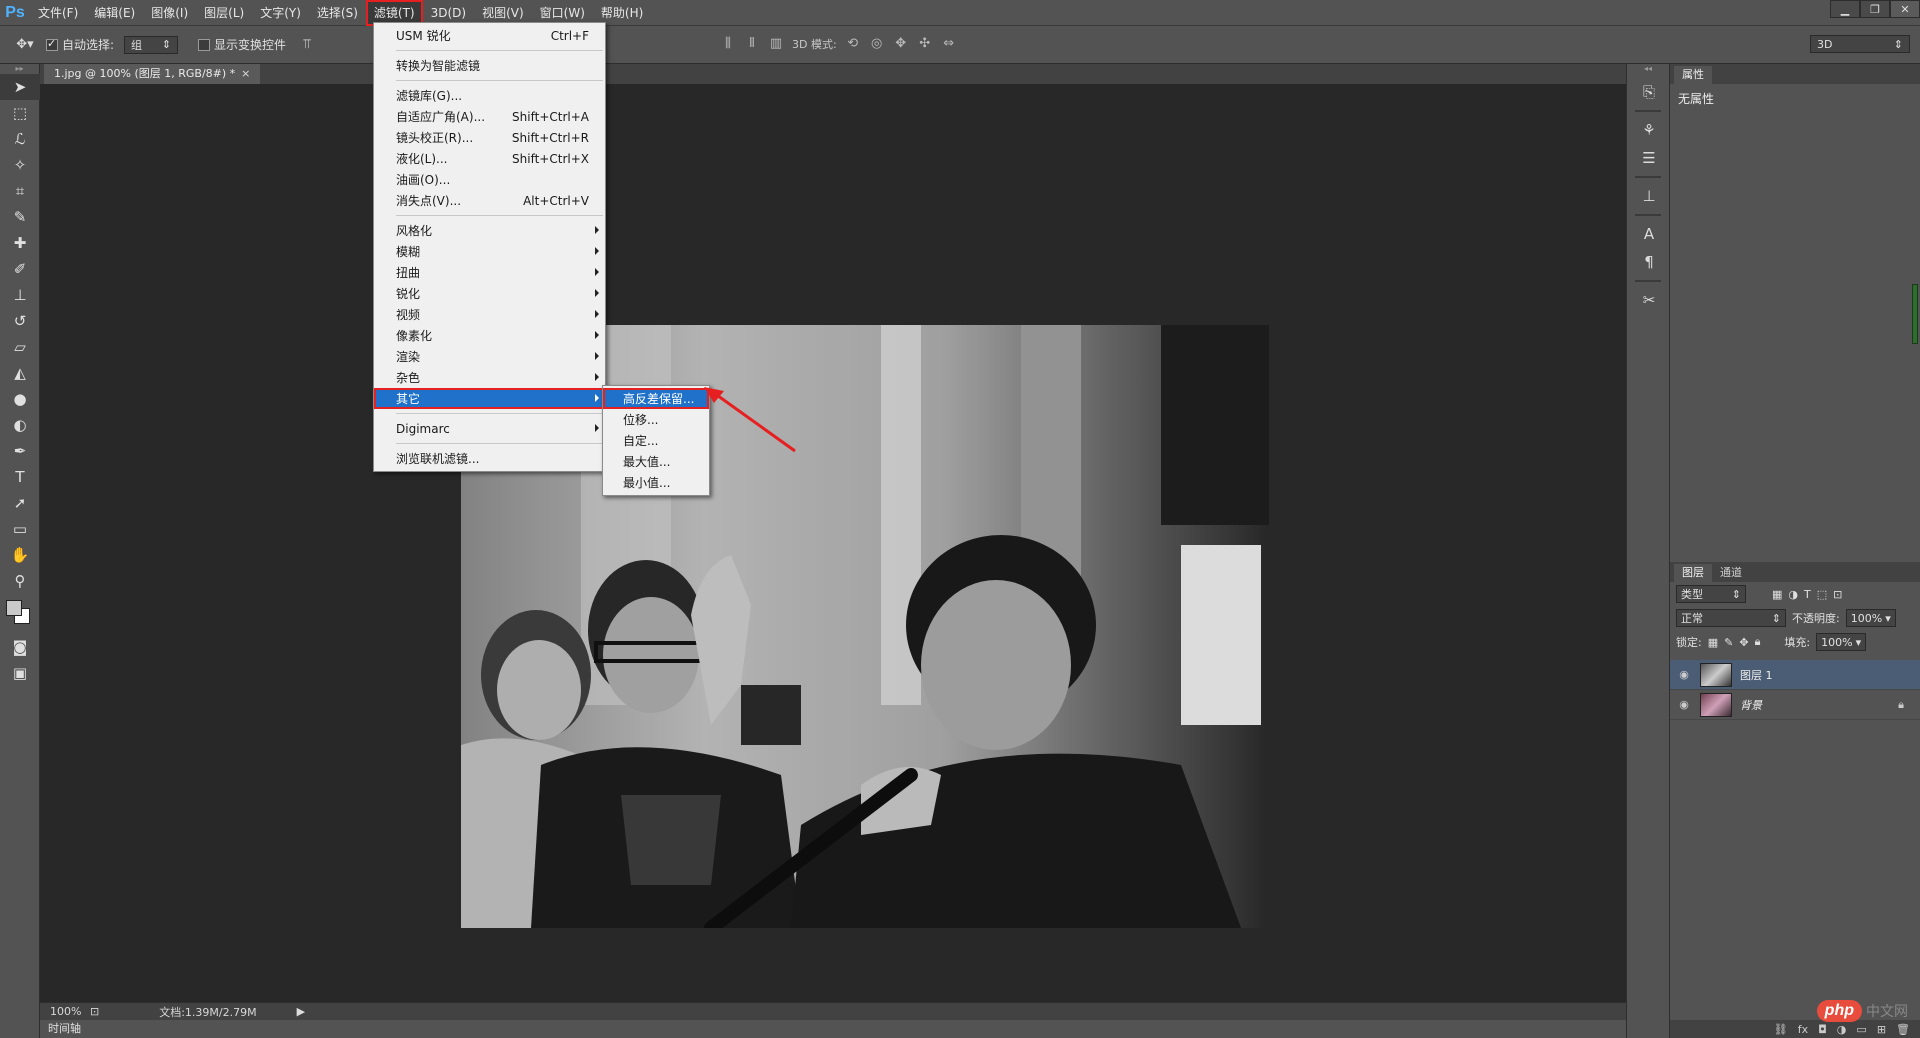 The image size is (1920, 1038). What do you see at coordinates (1795, 675) in the screenshot?
I see `layer-item: ◉ 图层 1` at bounding box center [1795, 675].